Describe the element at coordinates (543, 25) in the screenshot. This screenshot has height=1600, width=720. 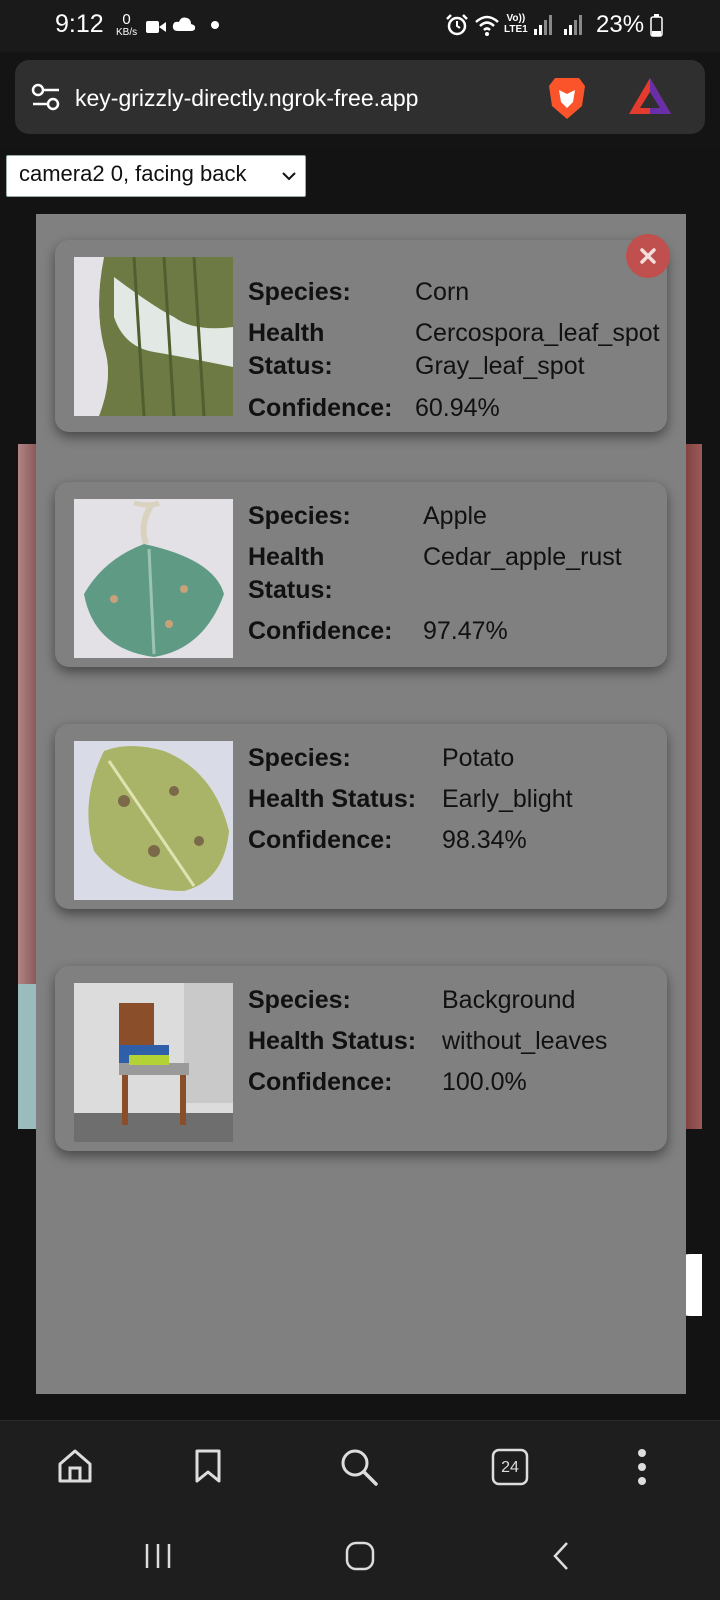
I see `signal-strength-icon` at that location.